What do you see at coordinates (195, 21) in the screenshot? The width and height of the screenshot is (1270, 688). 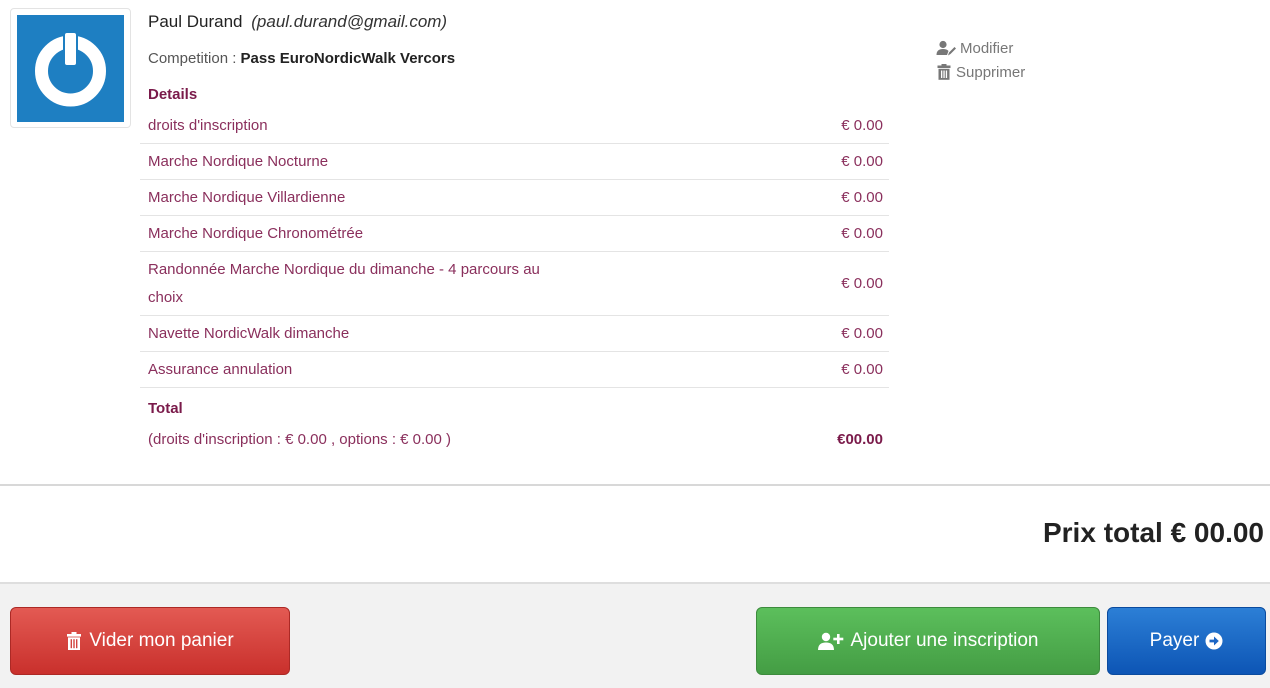 I see `registrant-name: Paul Durand` at bounding box center [195, 21].